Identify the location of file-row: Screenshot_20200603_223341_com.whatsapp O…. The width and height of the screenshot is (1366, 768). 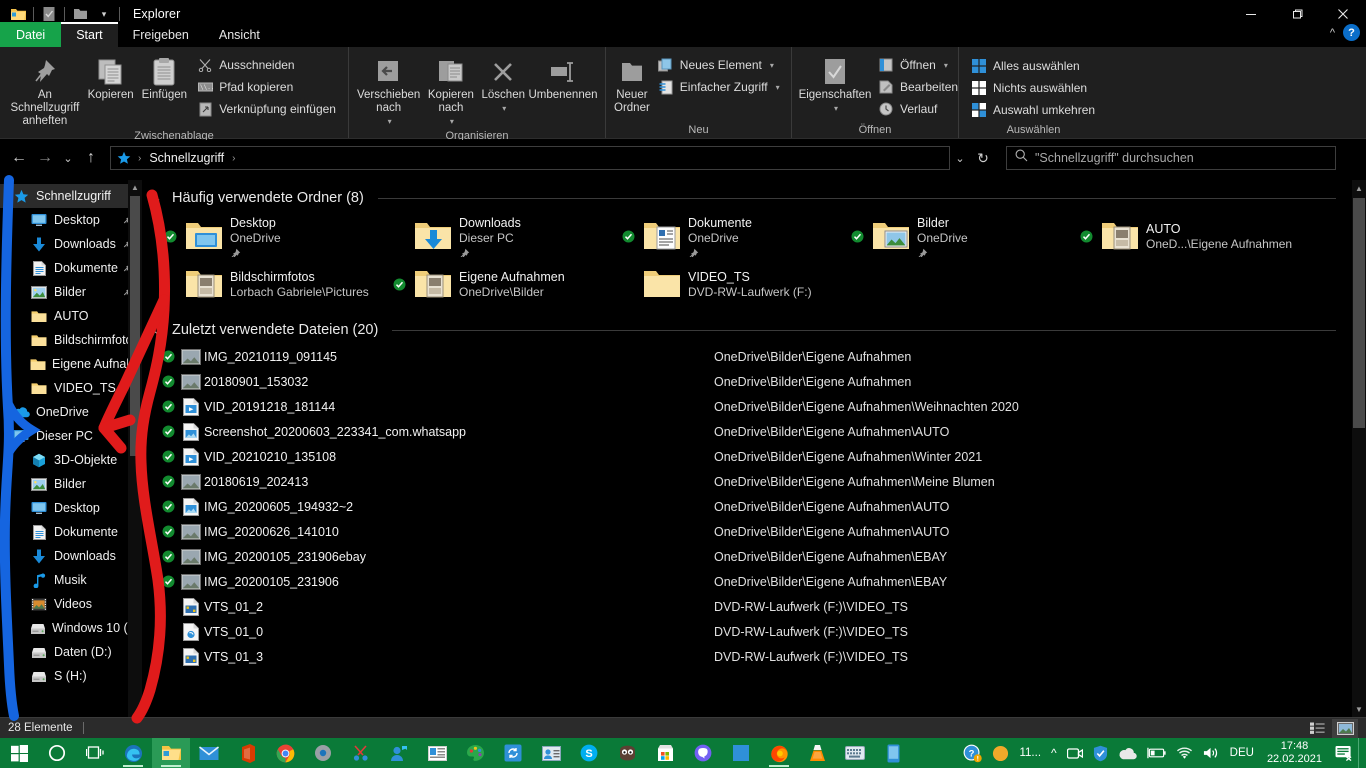
(754, 431).